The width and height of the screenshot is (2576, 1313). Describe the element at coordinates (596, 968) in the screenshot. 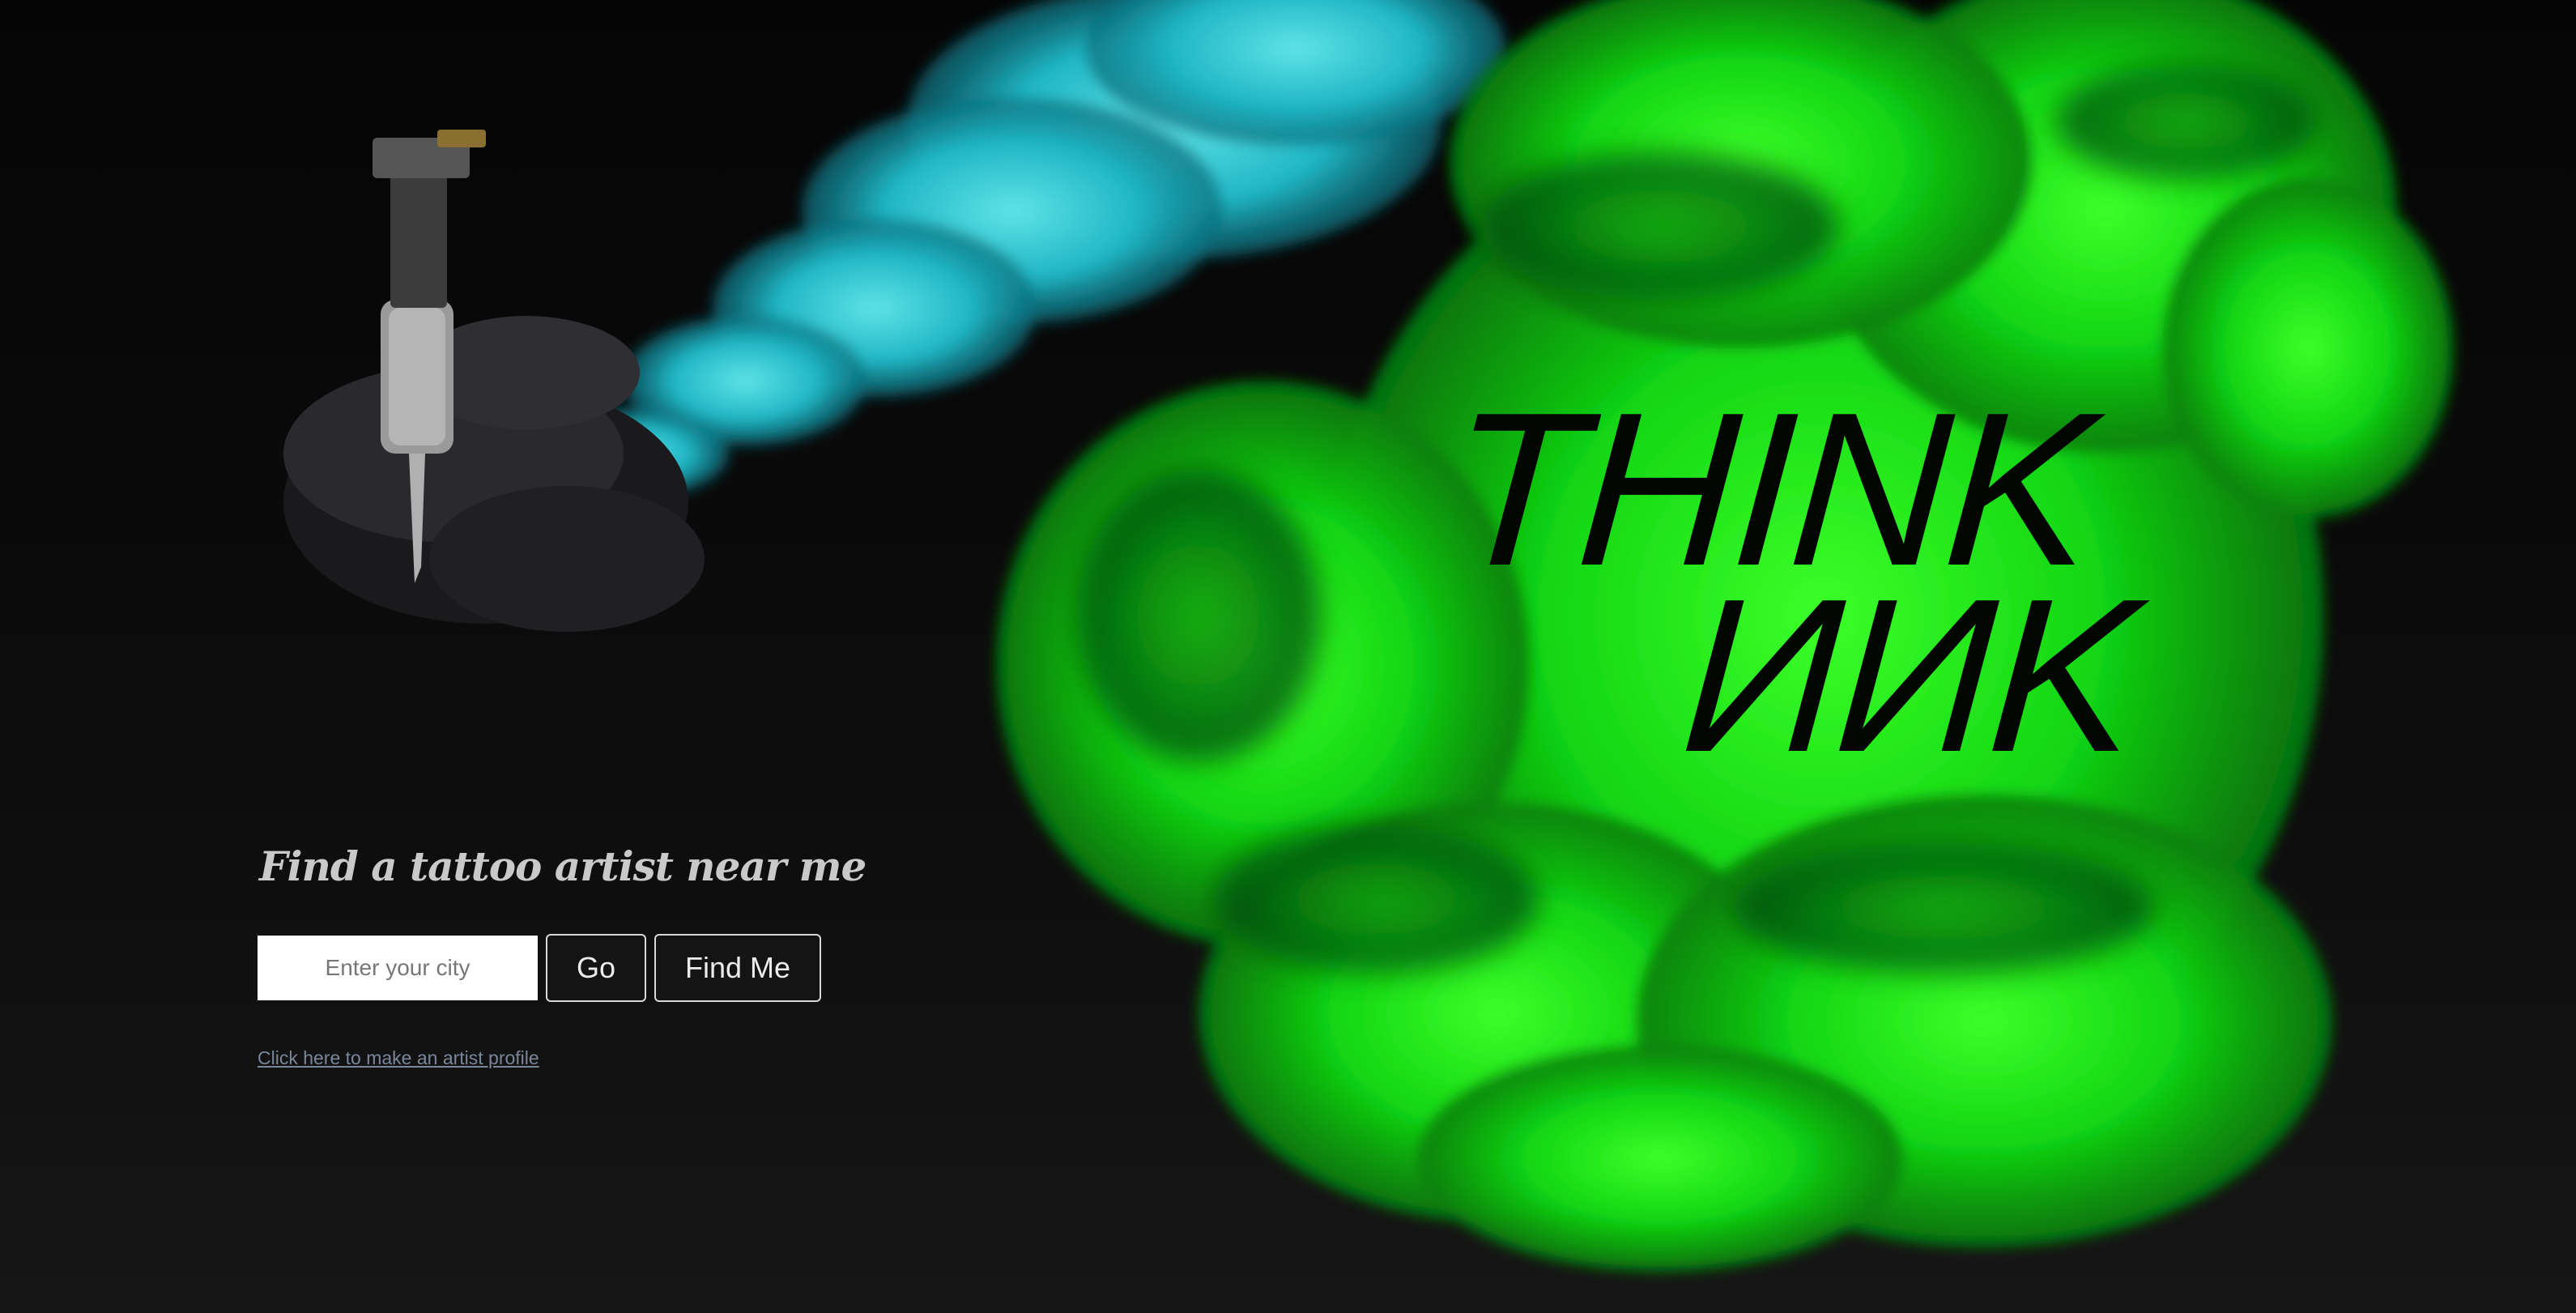

I see `go-button: Go` at that location.